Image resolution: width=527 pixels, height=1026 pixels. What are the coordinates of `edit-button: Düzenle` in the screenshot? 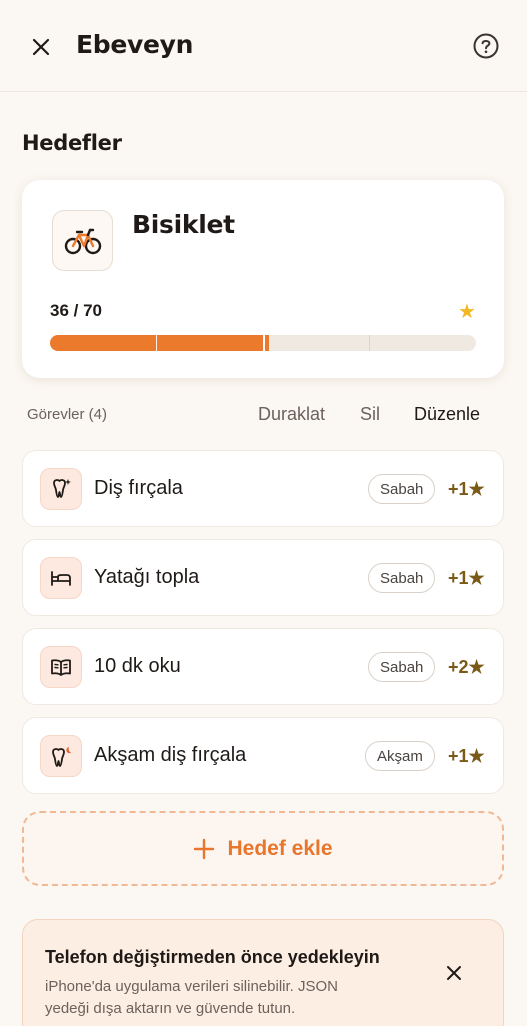 It's located at (447, 414).